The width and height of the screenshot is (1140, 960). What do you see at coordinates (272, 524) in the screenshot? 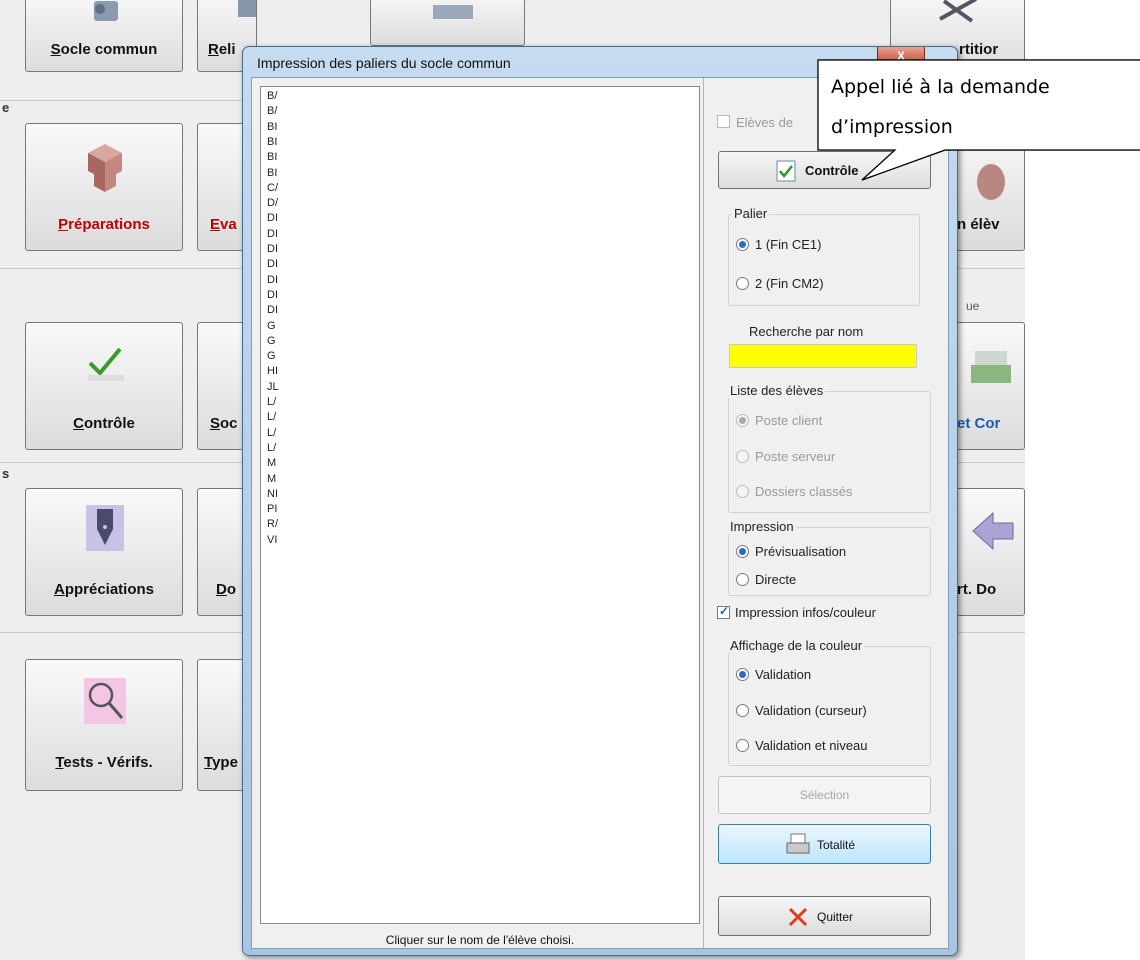
I see `student-list-item: R/` at bounding box center [272, 524].